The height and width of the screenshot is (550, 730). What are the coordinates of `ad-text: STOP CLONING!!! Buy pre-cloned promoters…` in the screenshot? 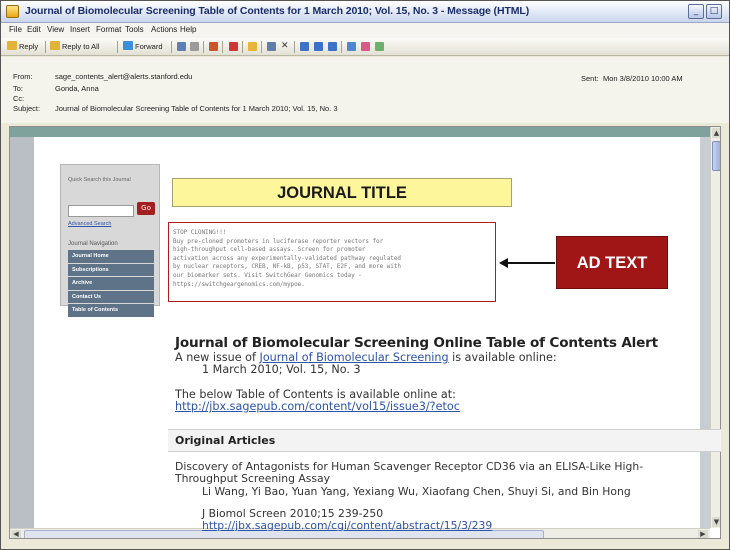 It's located at (287, 258).